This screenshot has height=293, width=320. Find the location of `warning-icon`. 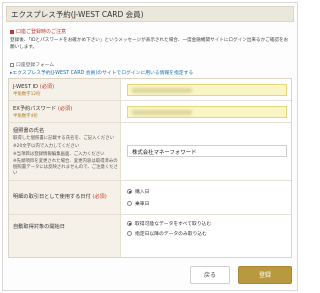

warning-icon is located at coordinates (12, 31).